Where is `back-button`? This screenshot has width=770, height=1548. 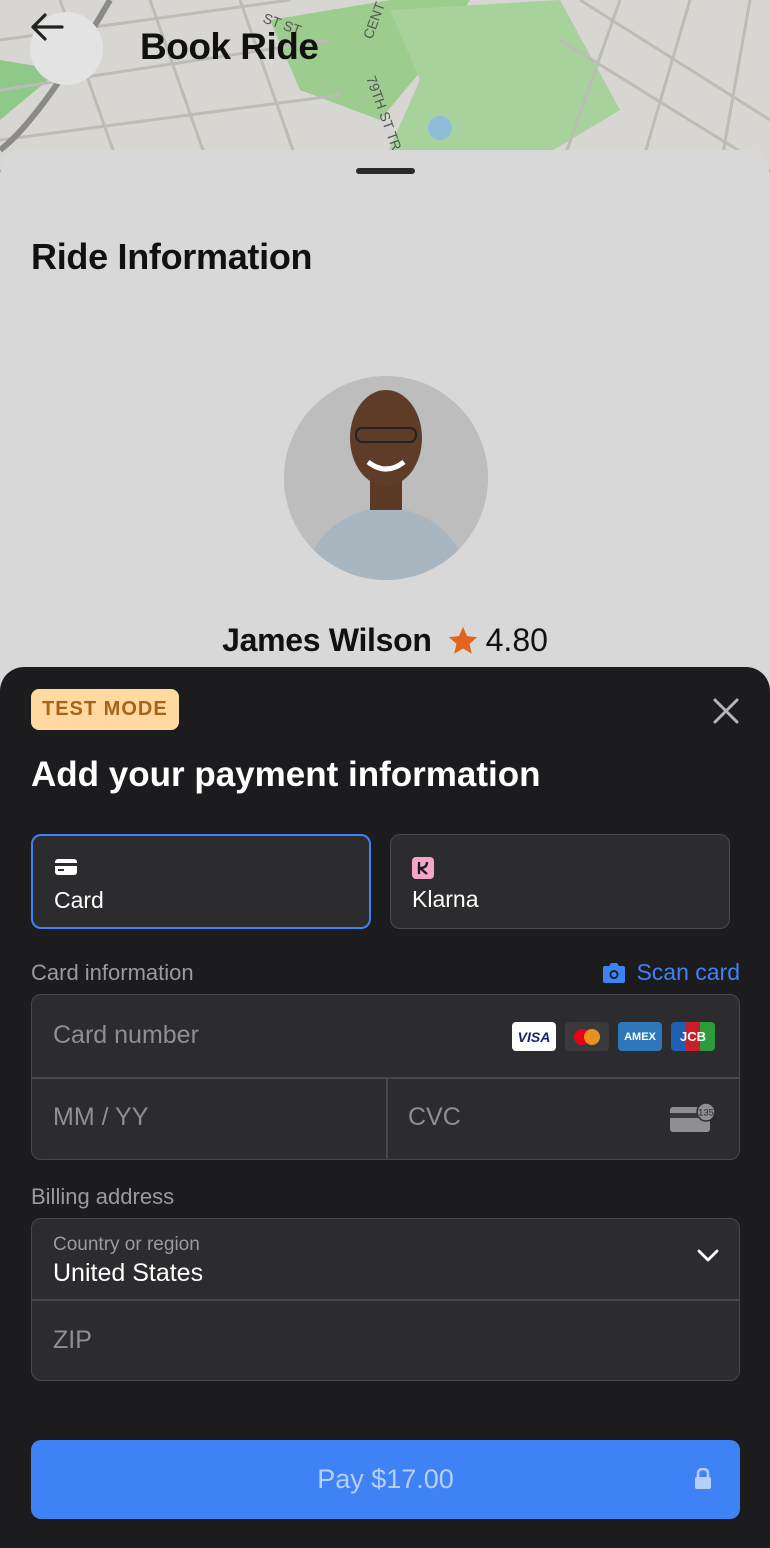 back-button is located at coordinates (66, 48).